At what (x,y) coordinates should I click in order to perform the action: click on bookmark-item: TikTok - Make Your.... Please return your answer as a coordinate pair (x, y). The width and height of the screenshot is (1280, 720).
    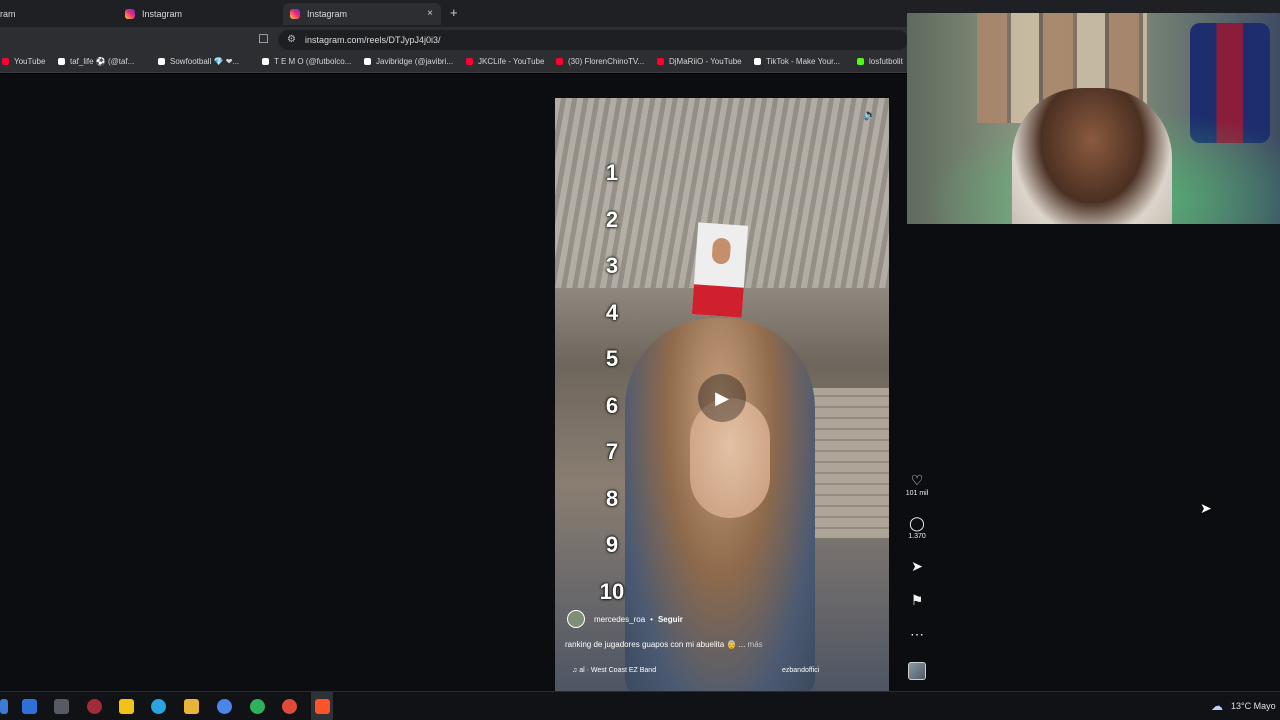
    Looking at the image, I should click on (797, 61).